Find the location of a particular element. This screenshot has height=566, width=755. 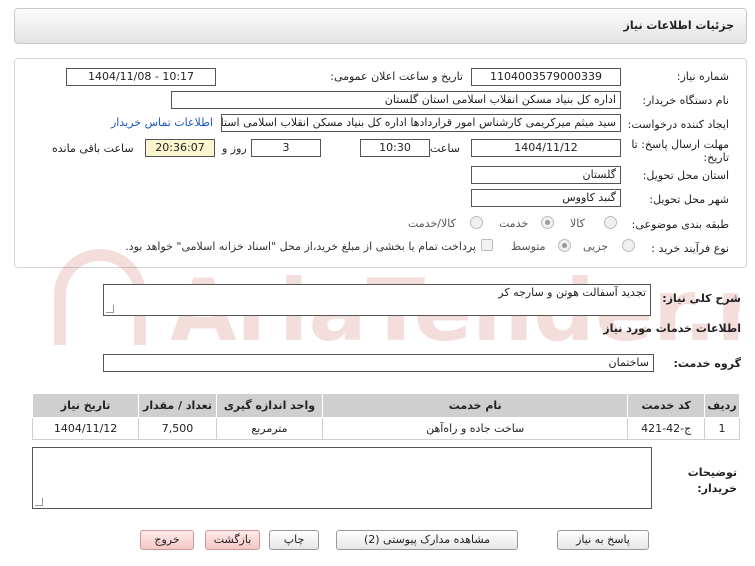

category-goods-radio is located at coordinates (610, 222).